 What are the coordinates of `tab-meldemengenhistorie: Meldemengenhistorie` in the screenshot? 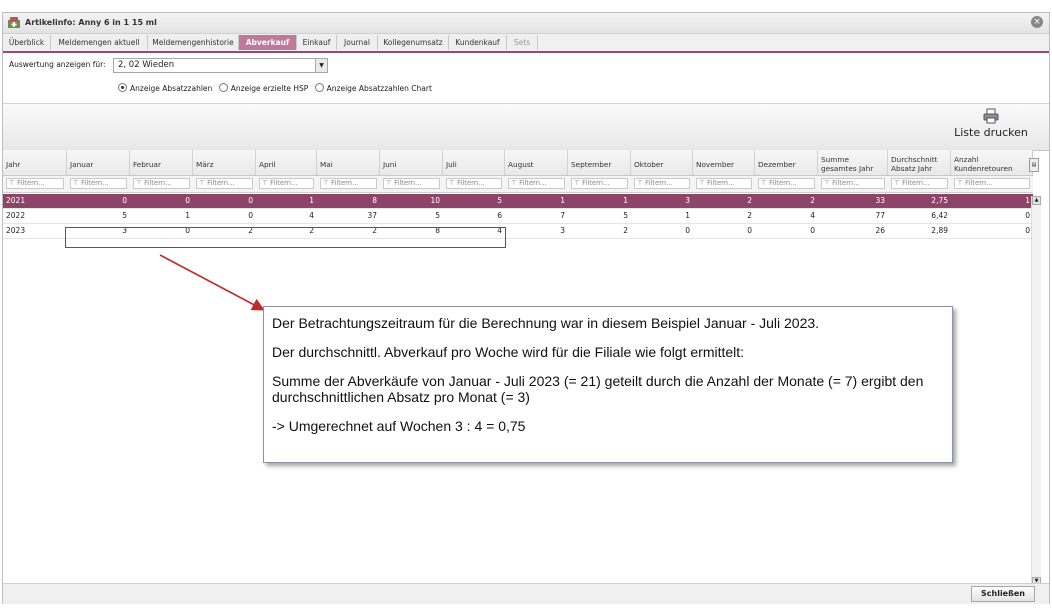 It's located at (193, 42).